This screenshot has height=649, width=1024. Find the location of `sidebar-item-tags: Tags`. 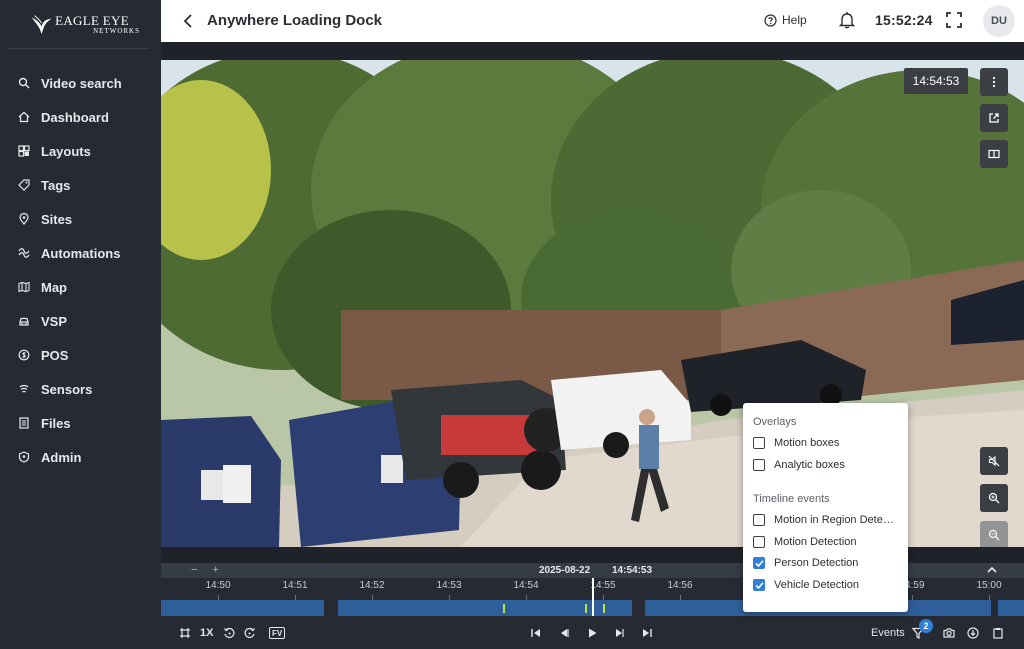

sidebar-item-tags: Tags is located at coordinates (80, 185).